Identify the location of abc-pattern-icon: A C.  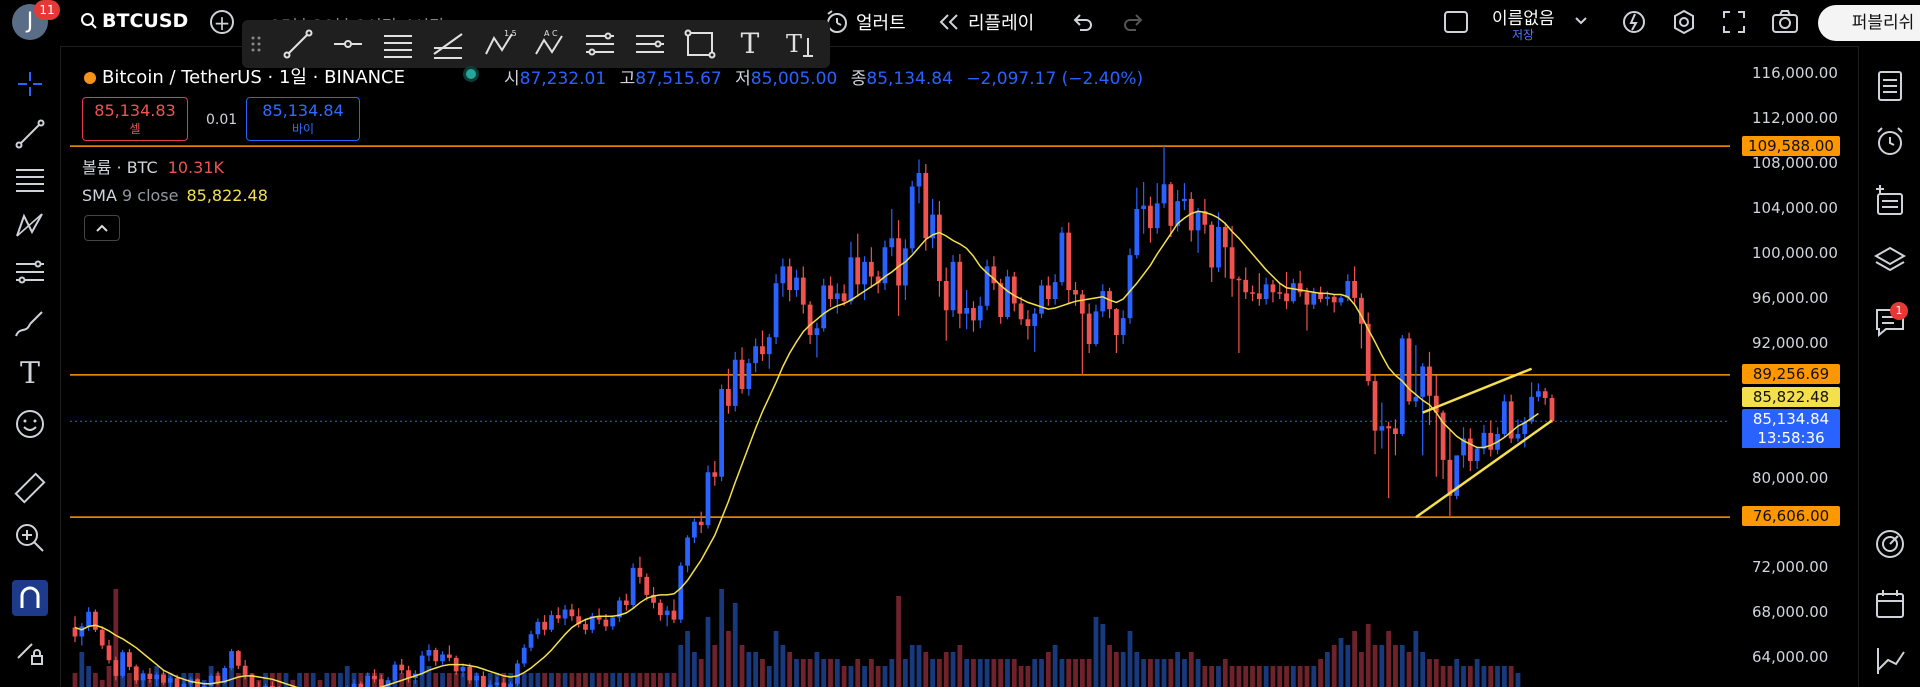
(550, 44).